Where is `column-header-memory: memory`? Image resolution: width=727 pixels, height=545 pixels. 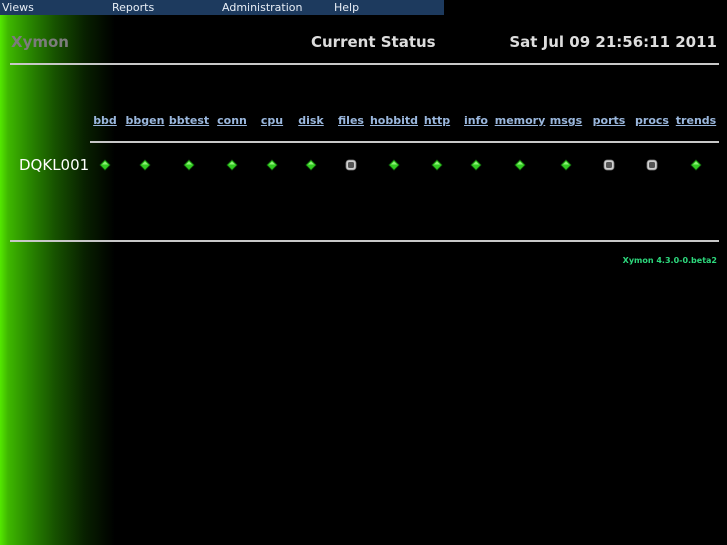 column-header-memory: memory is located at coordinates (520, 120).